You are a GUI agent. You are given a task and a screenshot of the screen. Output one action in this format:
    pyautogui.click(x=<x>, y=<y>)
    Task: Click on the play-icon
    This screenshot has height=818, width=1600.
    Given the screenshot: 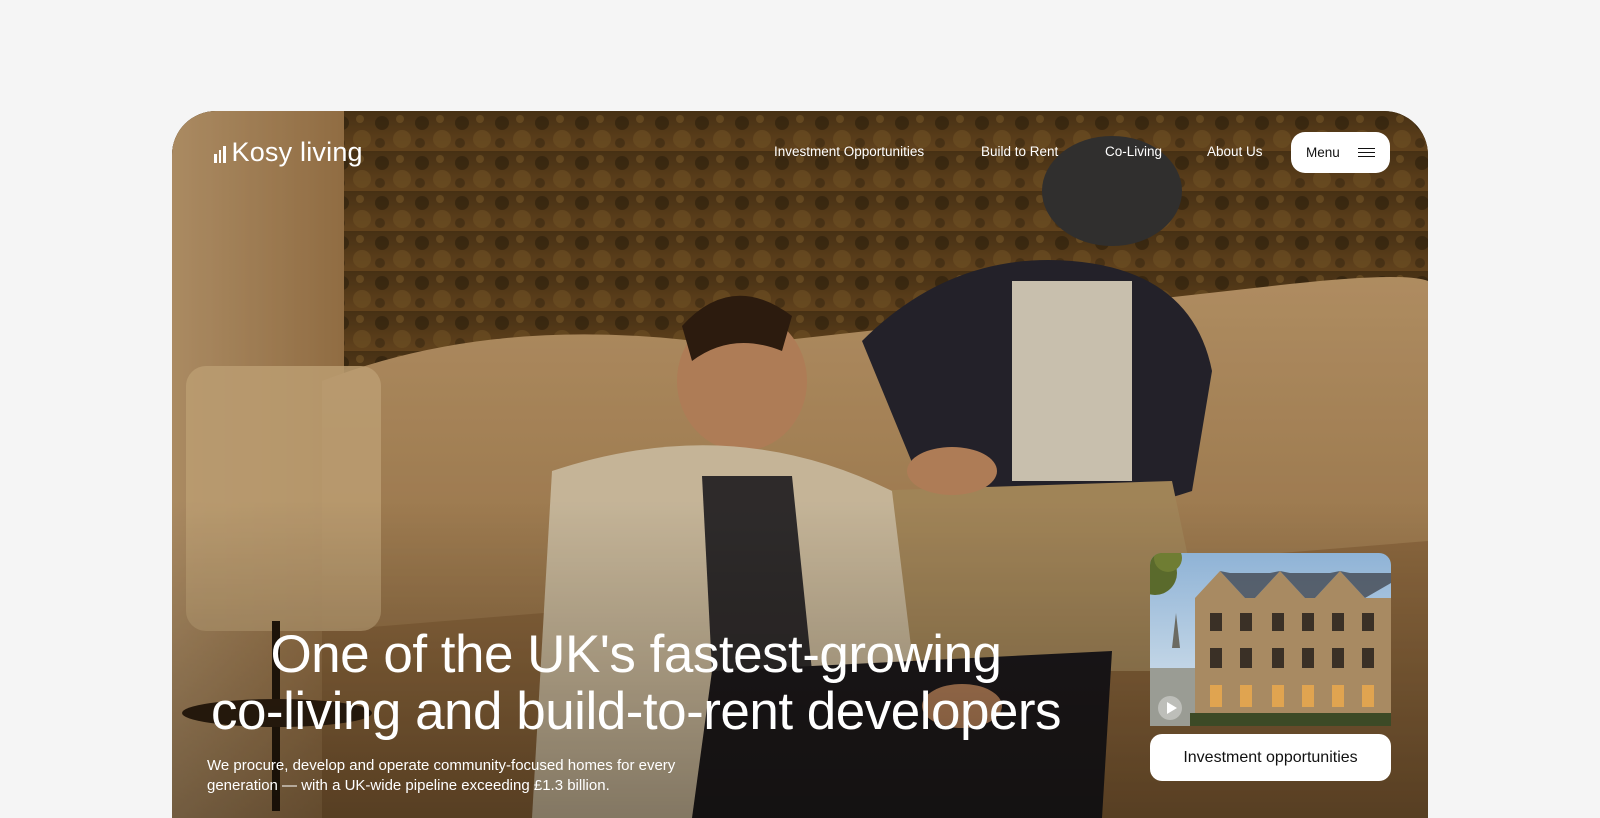 What is the action you would take?
    pyautogui.click(x=1170, y=708)
    